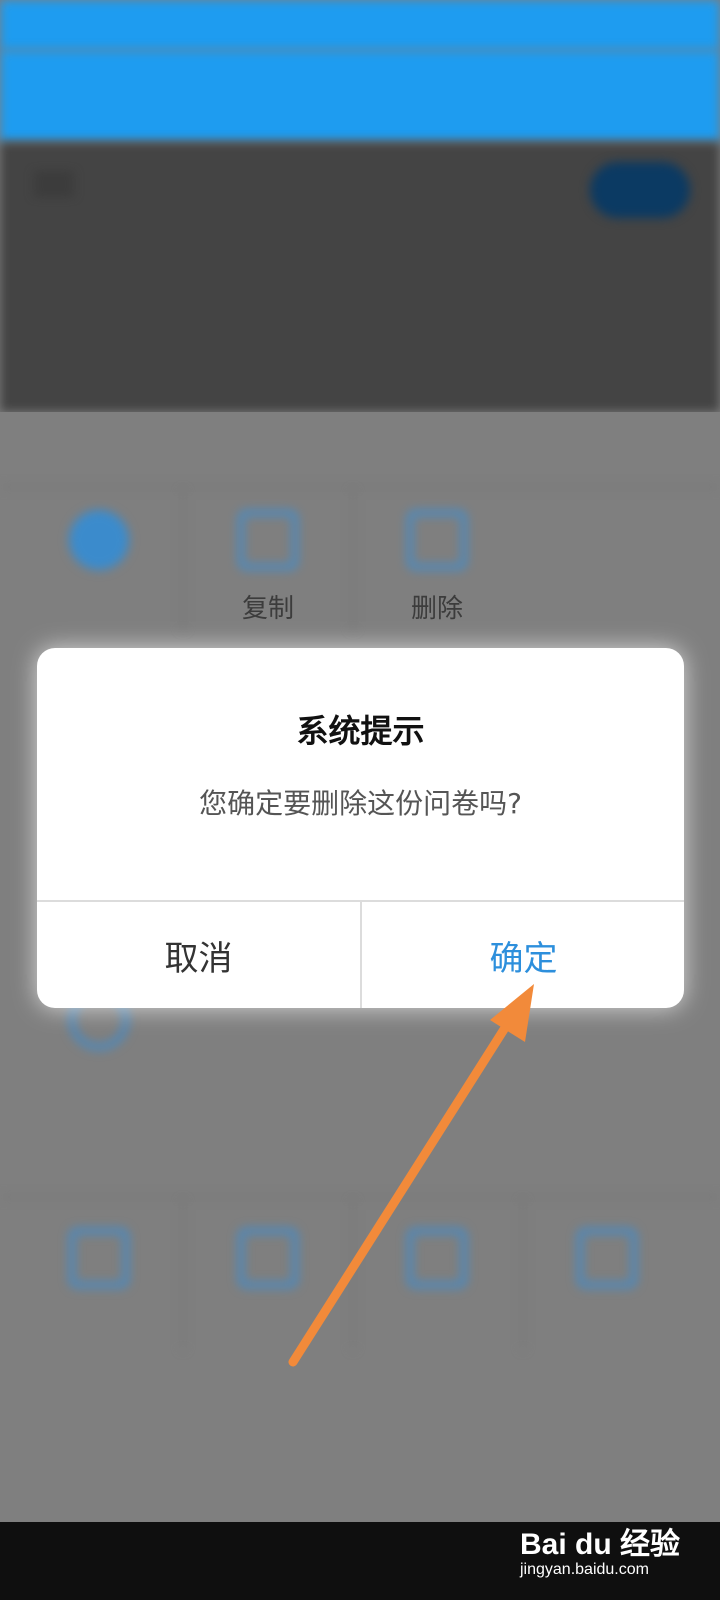  Describe the element at coordinates (584, 1569) in the screenshot. I see `watermark-url: jingyan.baidu.com` at that location.